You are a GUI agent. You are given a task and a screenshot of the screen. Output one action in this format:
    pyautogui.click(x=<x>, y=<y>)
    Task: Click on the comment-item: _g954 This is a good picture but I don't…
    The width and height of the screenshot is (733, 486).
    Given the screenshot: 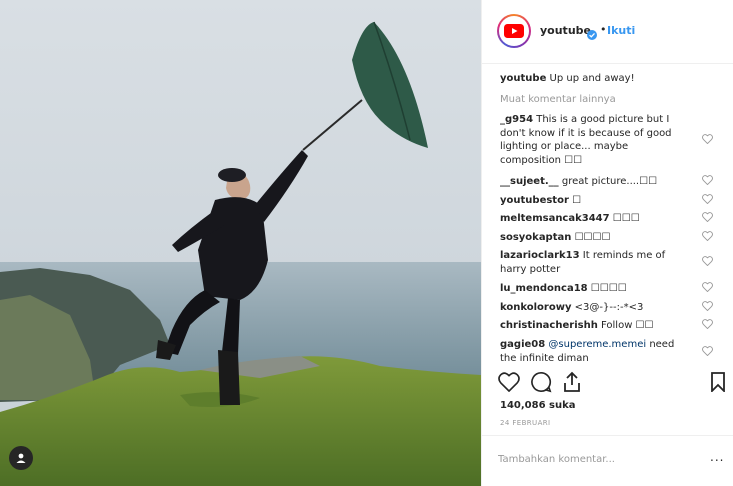 What is the action you would take?
    pyautogui.click(x=595, y=140)
    